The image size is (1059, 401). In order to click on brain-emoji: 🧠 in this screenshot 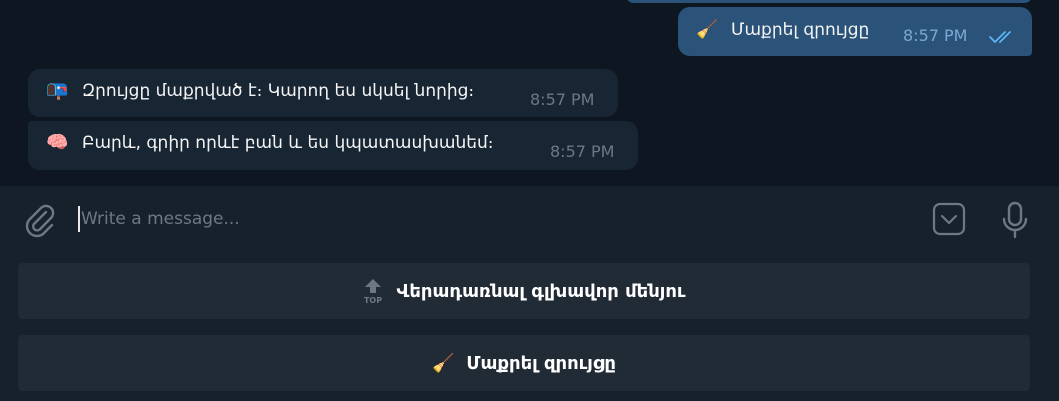, I will do `click(57, 142)`.